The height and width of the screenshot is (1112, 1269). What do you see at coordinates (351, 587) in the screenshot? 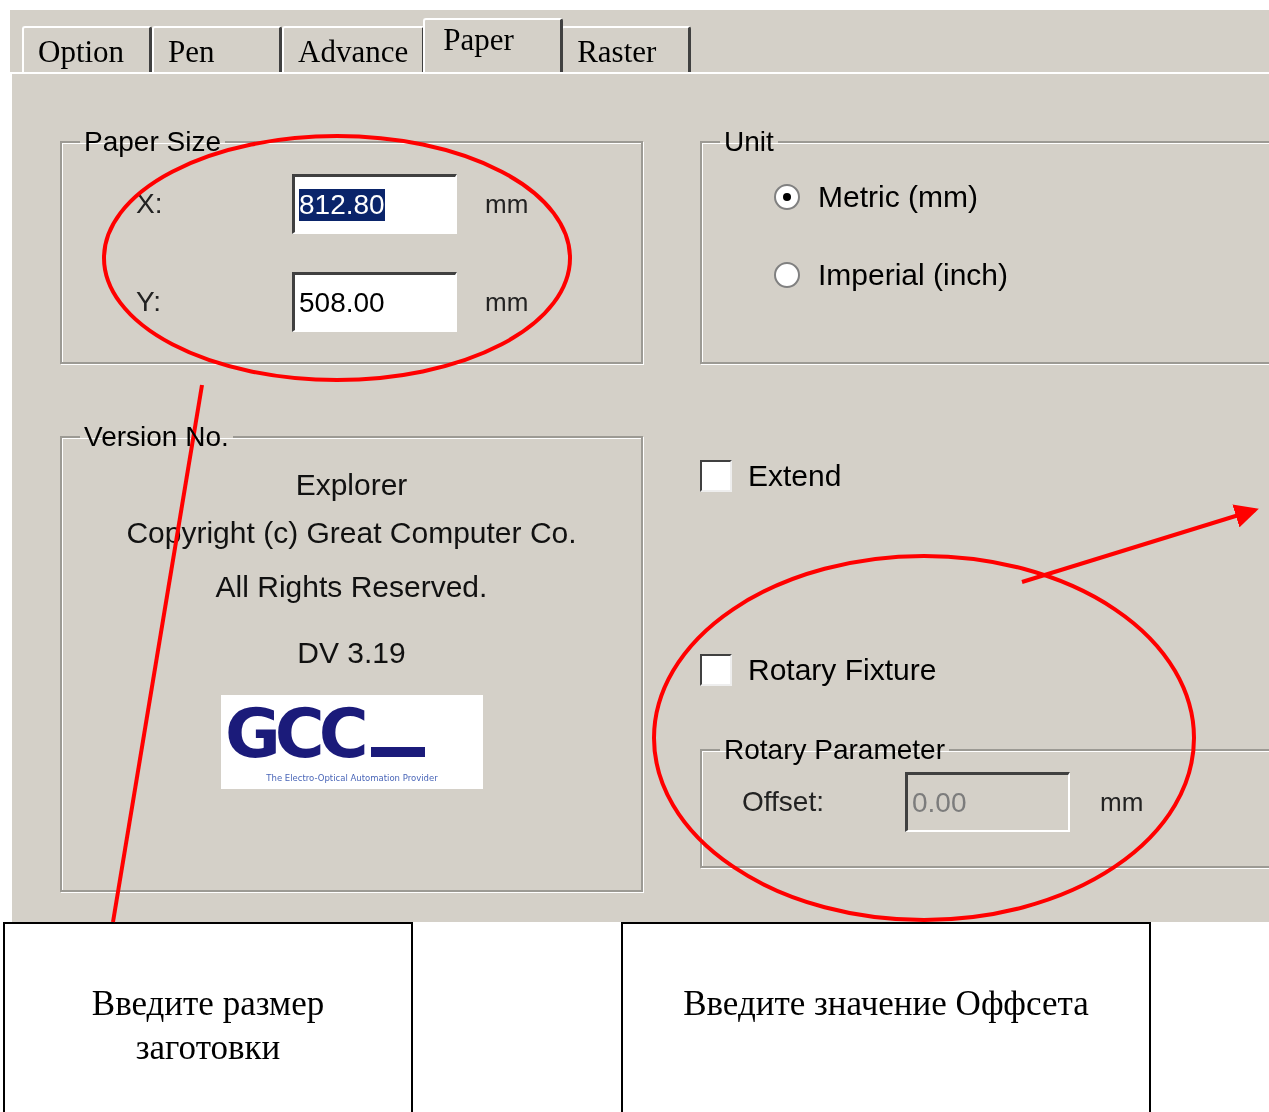
I see `version-text: All Rights Reserved.` at bounding box center [351, 587].